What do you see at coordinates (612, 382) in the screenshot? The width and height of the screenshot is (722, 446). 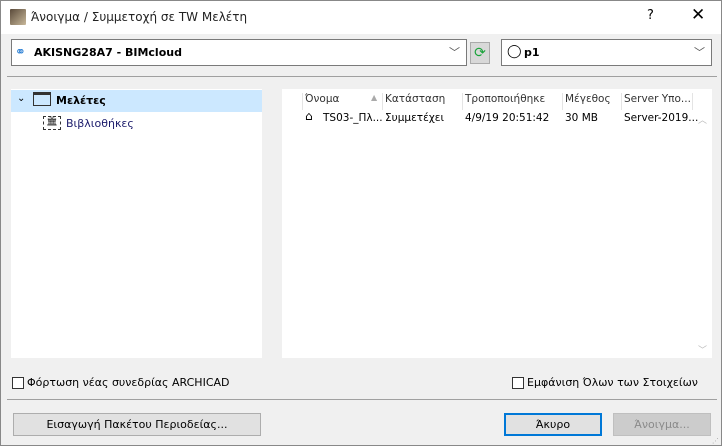 I see `checkbox-label: Εμφάνιση Όλων των Στοιχείων` at bounding box center [612, 382].